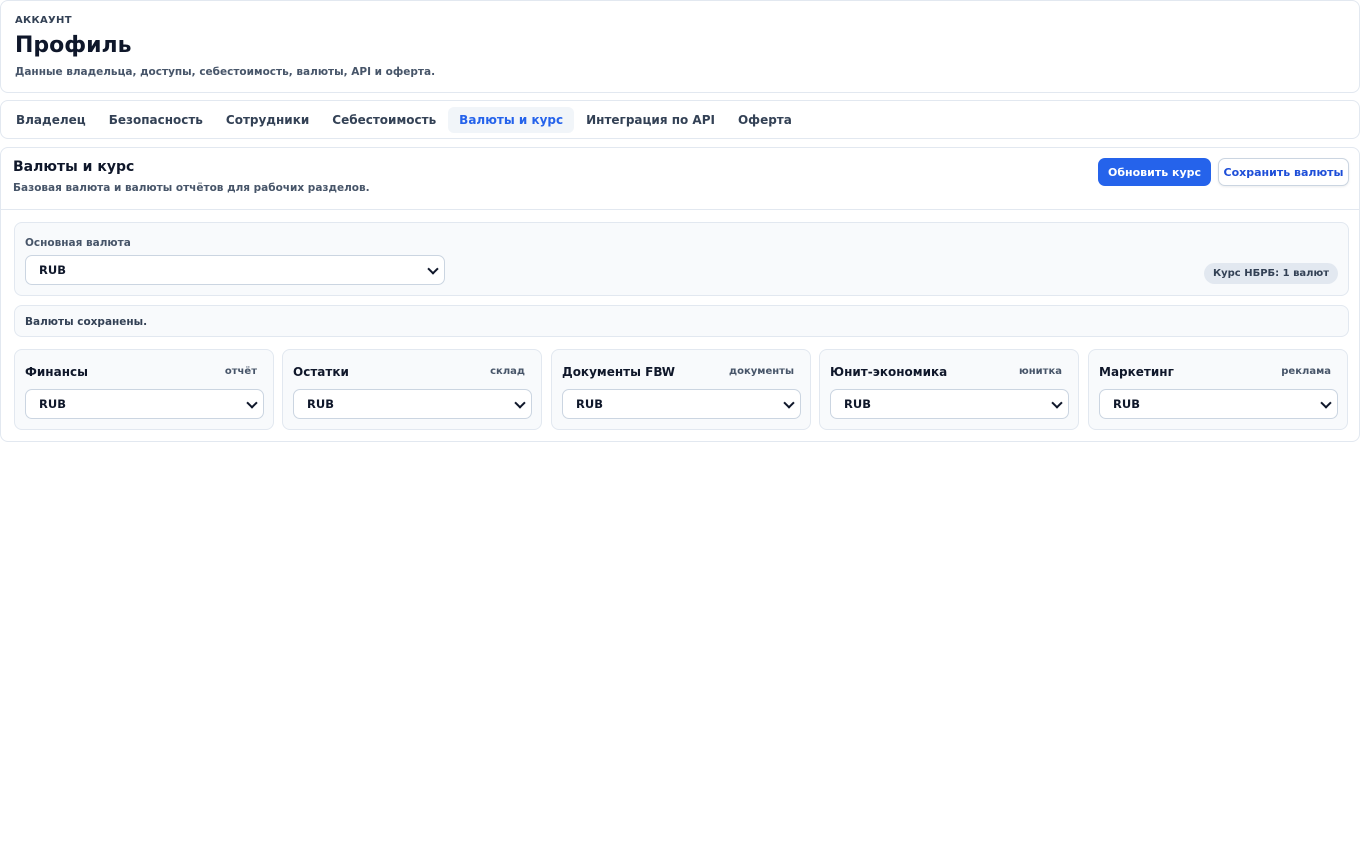 This screenshot has height=850, width=1360. Describe the element at coordinates (78, 243) in the screenshot. I see `main-currency-label: Основная валюта` at that location.